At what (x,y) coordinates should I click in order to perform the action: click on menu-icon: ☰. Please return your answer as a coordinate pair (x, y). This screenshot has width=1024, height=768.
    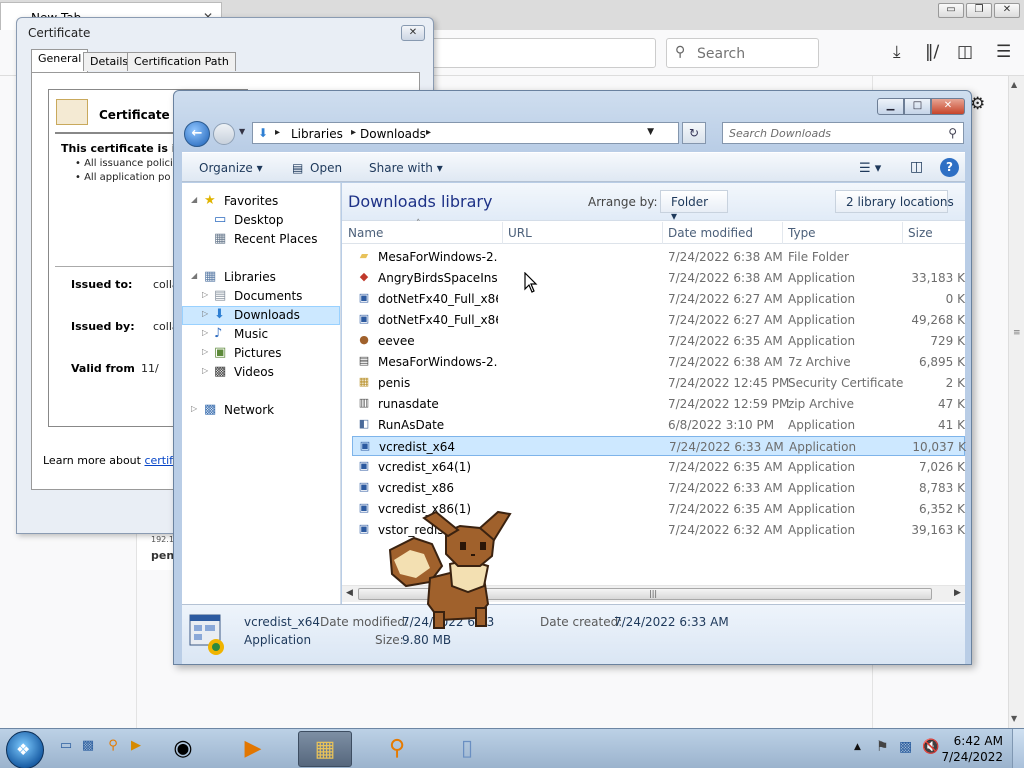
    Looking at the image, I should click on (1003, 52).